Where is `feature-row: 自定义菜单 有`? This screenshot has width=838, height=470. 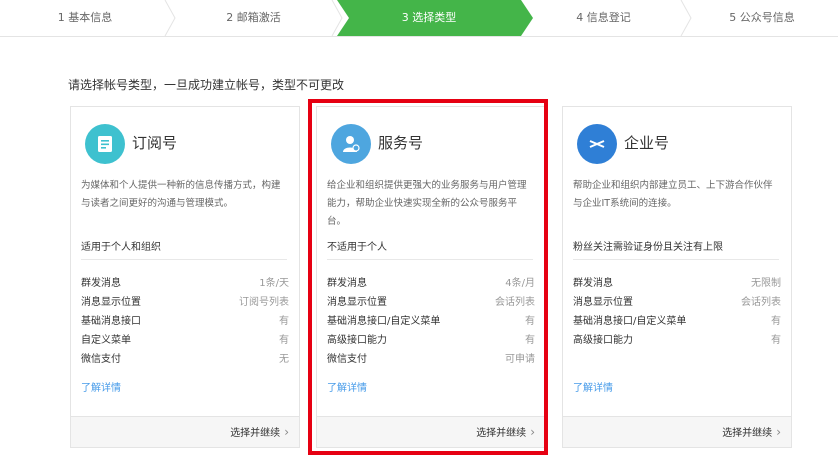
feature-row: 自定义菜单 有 is located at coordinates (185, 340).